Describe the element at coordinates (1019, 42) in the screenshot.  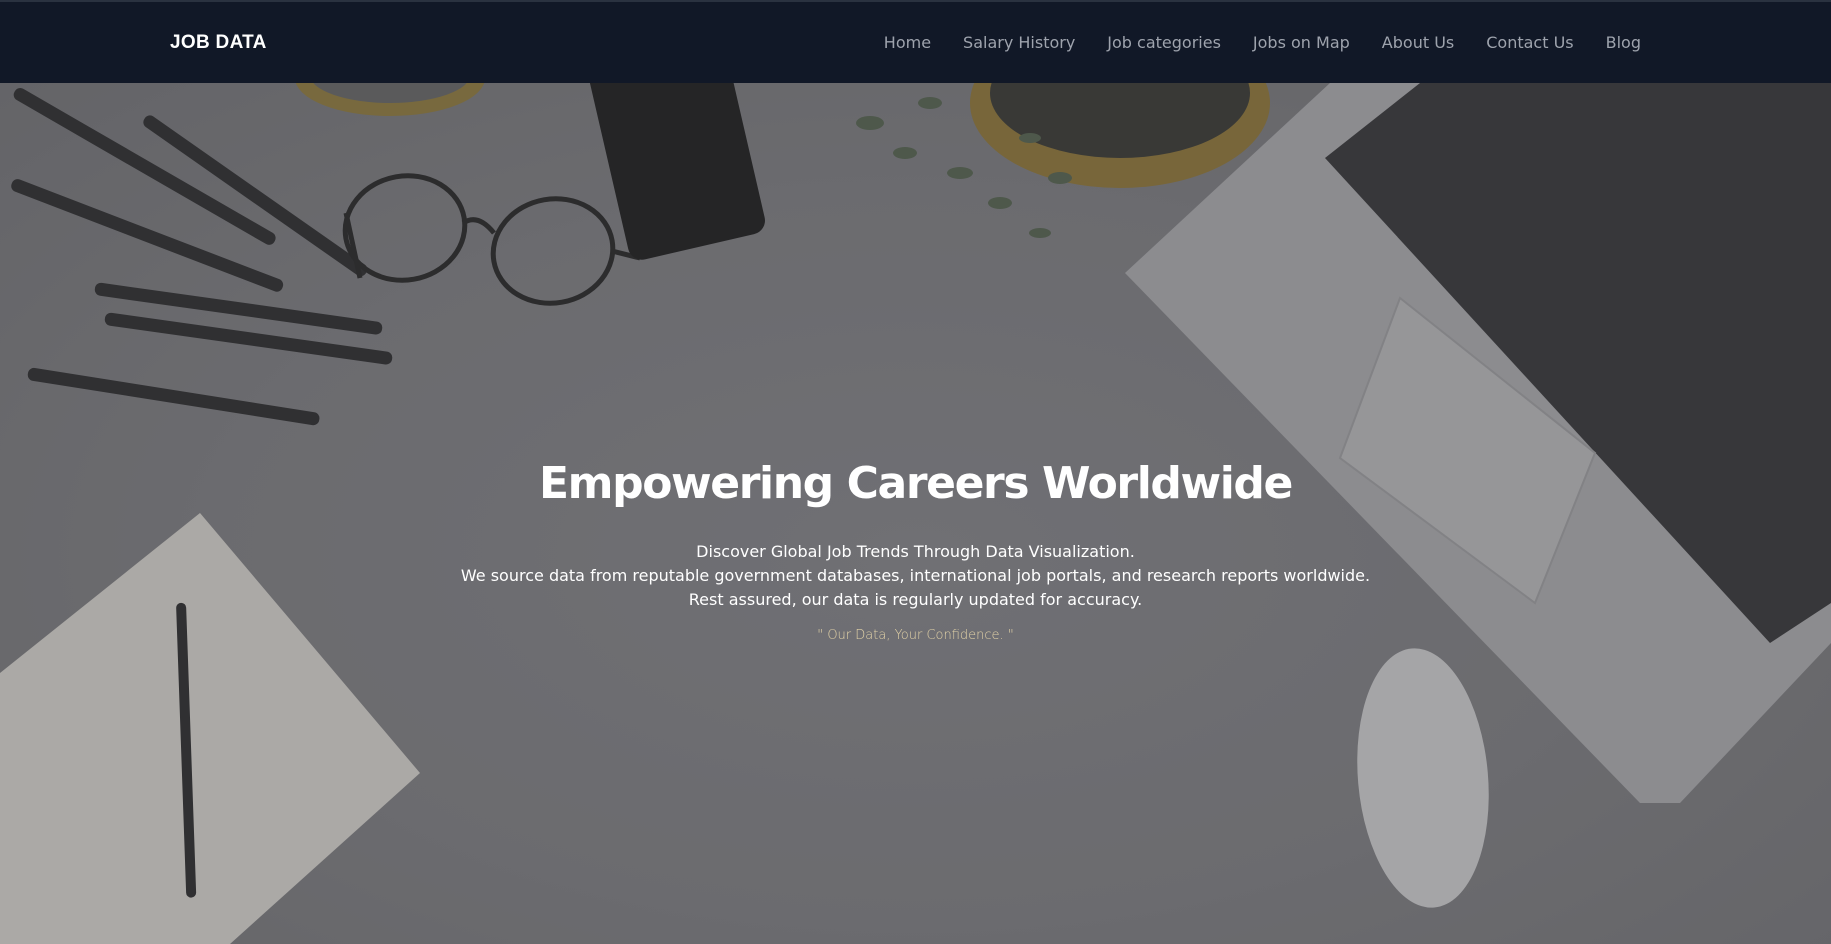
I see `nav-link-salary-history: Salary History` at that location.